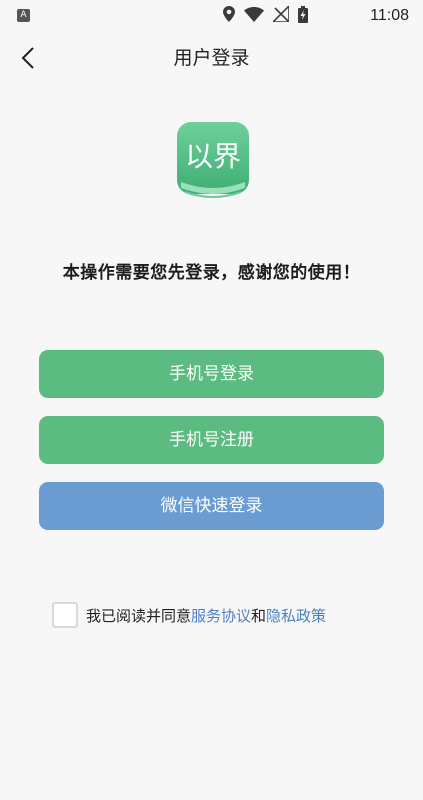 Image resolution: width=423 pixels, height=800 pixels. What do you see at coordinates (389, 15) in the screenshot?
I see `status-time: 11:08` at bounding box center [389, 15].